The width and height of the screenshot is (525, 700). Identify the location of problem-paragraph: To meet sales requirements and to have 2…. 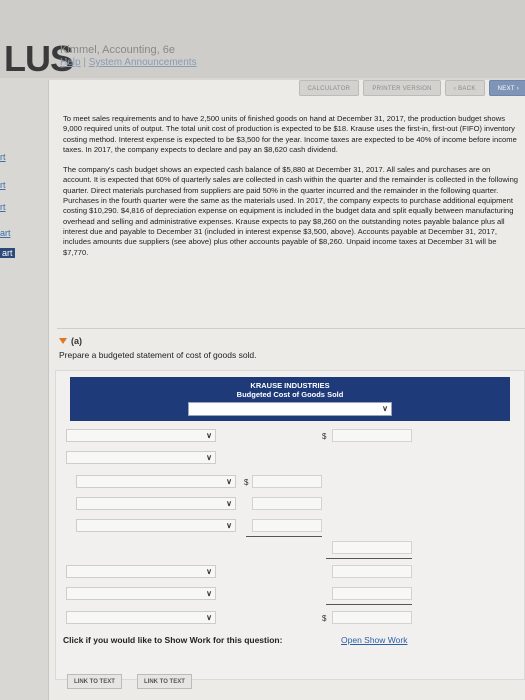
(290, 134).